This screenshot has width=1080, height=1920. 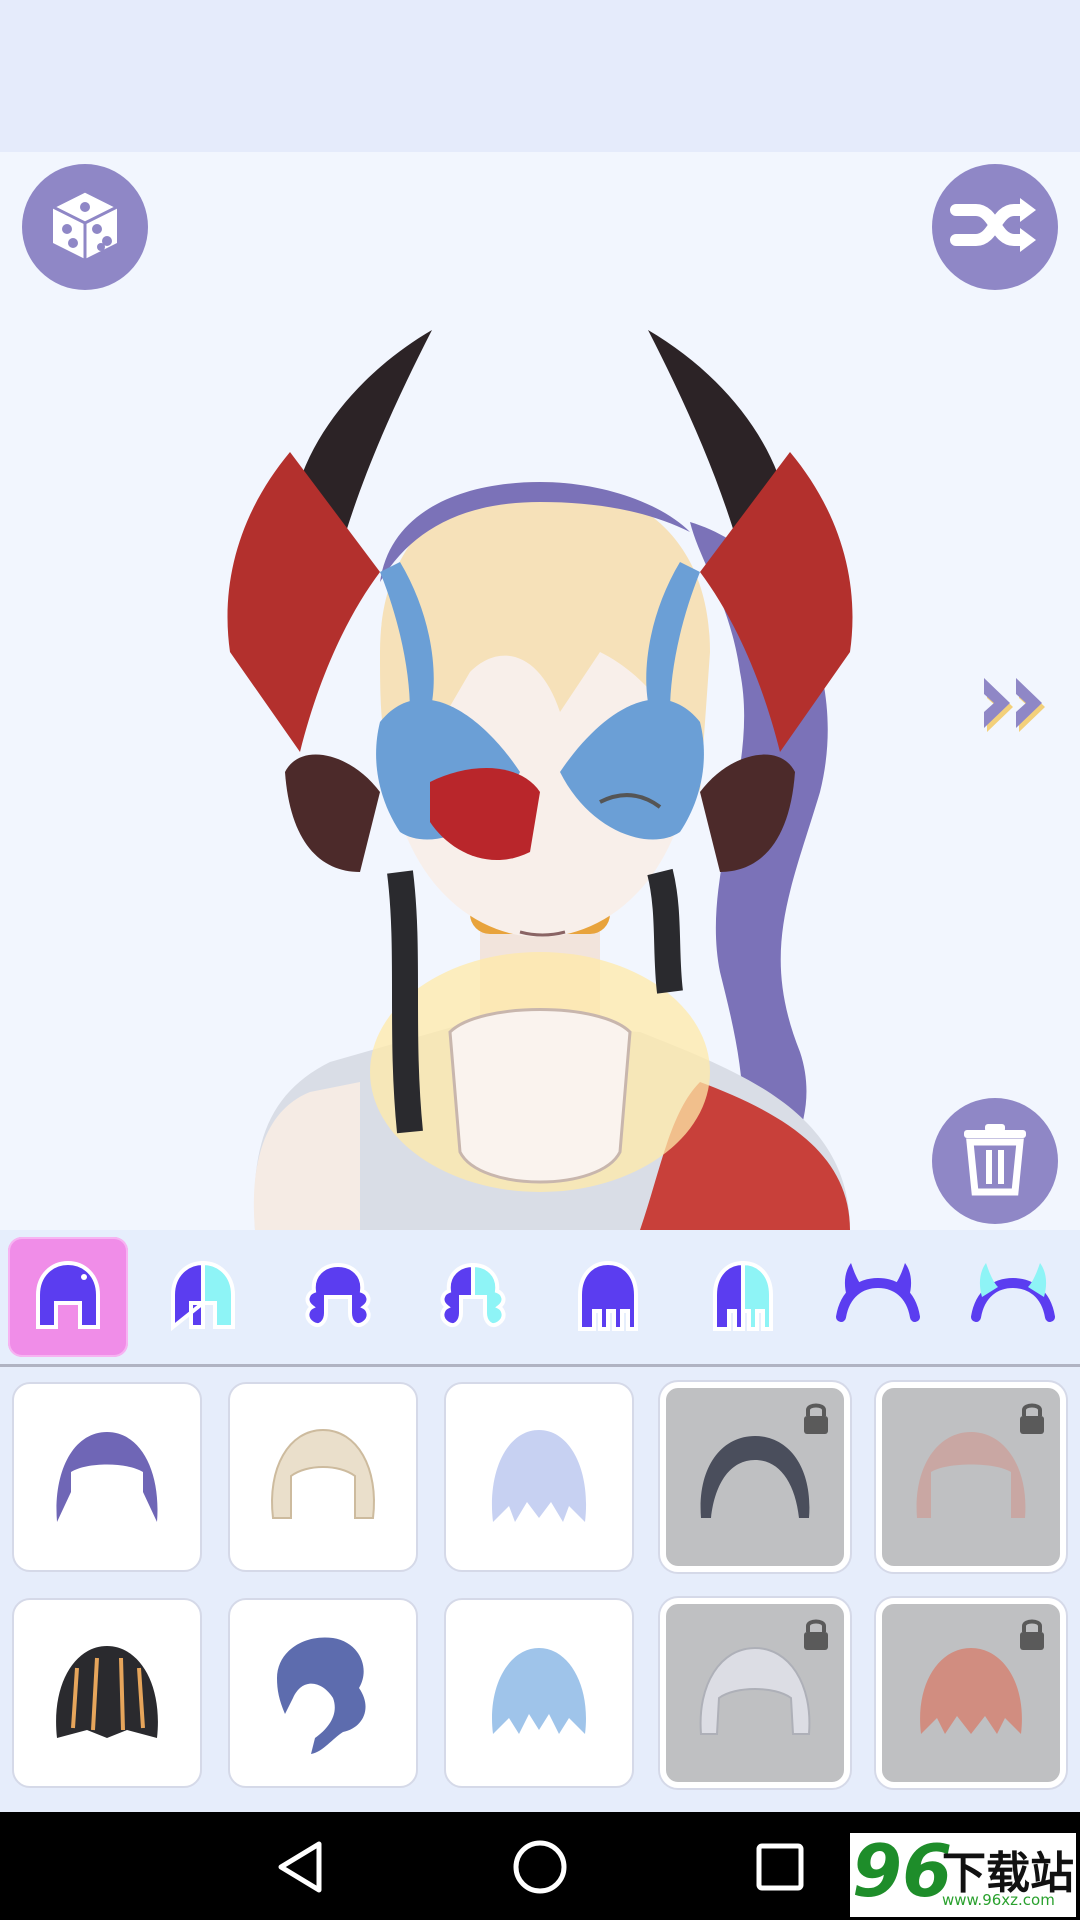 I want to click on watermark-url: www.96xz.com, so click(x=998, y=1900).